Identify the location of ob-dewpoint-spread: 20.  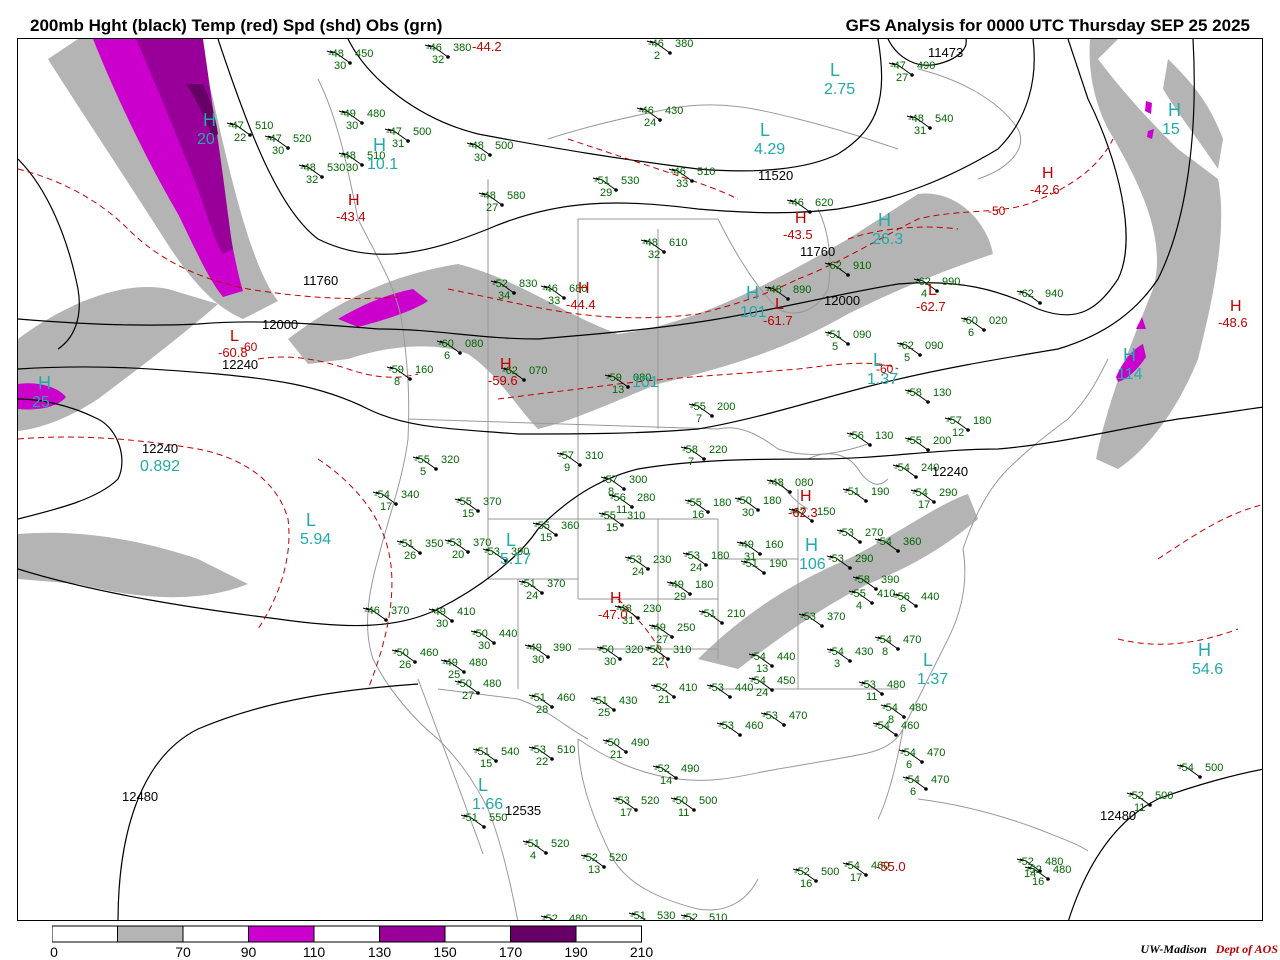
(458, 555).